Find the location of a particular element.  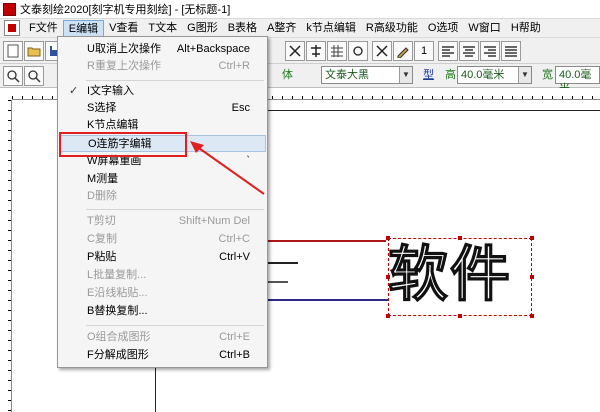

annotation-arrow-icon is located at coordinates (227, 168).